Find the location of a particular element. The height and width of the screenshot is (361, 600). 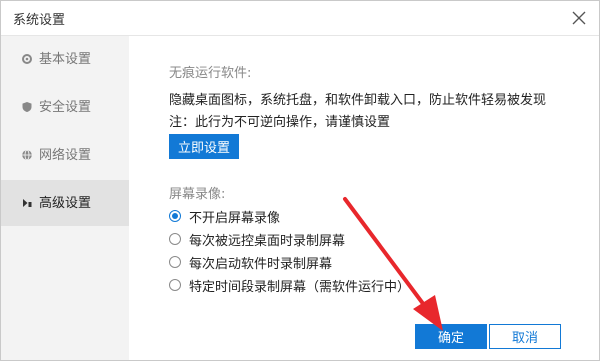

close-button is located at coordinates (579, 18).